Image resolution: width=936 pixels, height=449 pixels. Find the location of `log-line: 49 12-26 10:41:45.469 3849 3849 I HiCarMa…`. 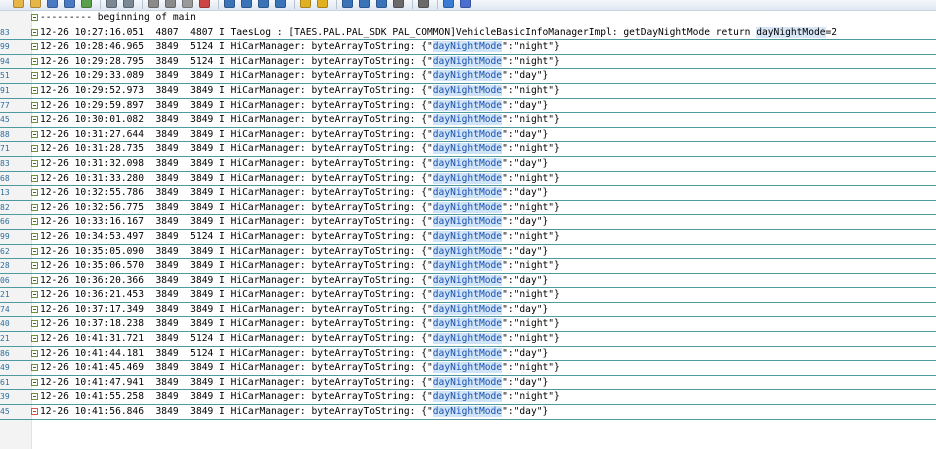

log-line: 49 12-26 10:41:45.469 3849 3849 I HiCarMa… is located at coordinates (468, 368).